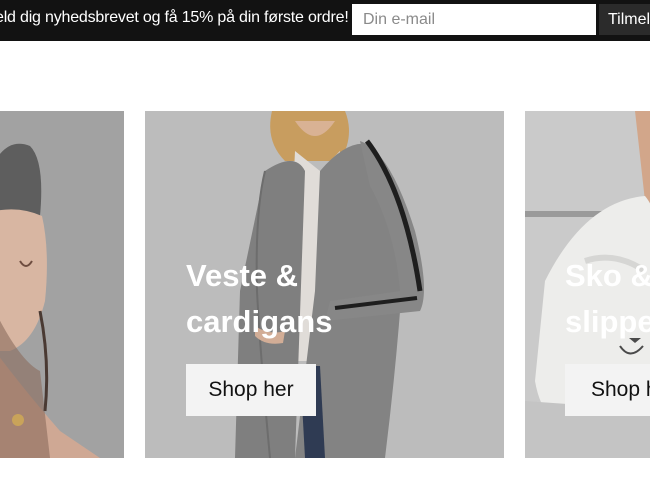  I want to click on woman-in-beanie-image, so click(62, 284).